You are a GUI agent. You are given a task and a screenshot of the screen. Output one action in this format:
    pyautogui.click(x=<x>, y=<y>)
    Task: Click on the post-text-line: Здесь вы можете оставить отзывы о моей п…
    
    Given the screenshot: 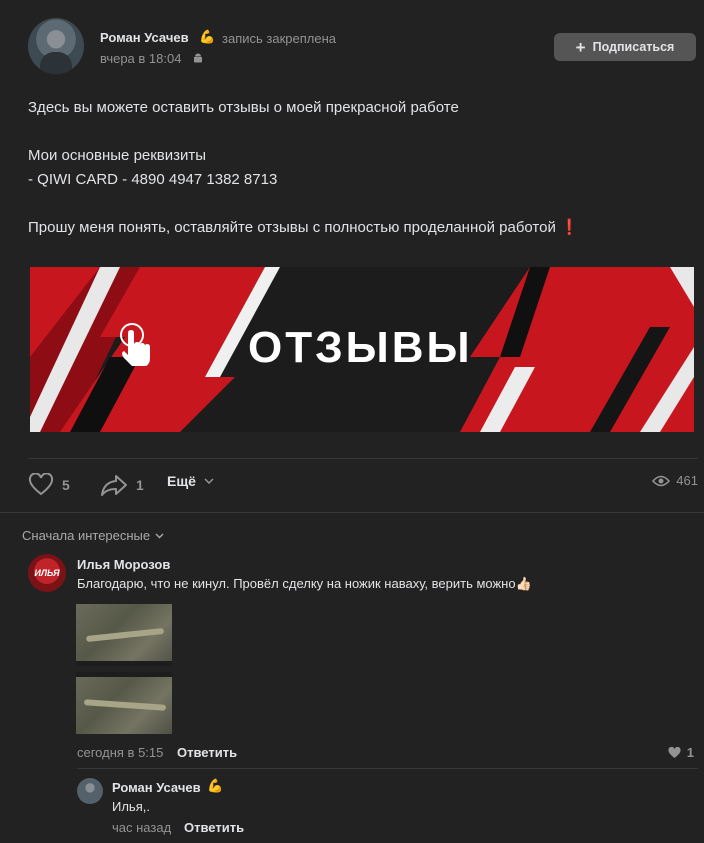 What is the action you would take?
    pyautogui.click(x=243, y=107)
    